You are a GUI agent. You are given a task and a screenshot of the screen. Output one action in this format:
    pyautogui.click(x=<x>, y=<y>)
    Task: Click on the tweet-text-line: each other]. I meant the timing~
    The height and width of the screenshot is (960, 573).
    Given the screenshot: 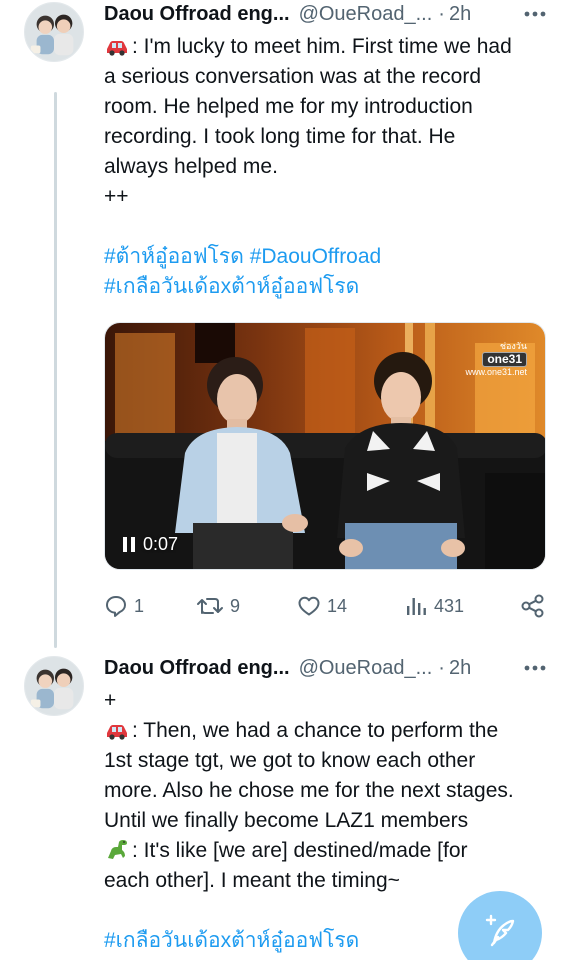 What is the action you would take?
    pyautogui.click(x=252, y=880)
    